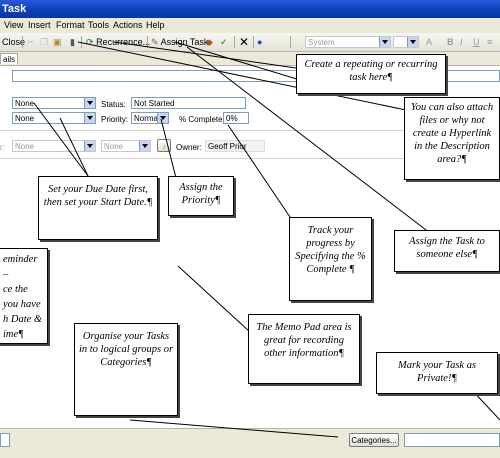 This screenshot has width=500, height=458. What do you see at coordinates (114, 146) in the screenshot?
I see `reminder-time-value: None` at bounding box center [114, 146].